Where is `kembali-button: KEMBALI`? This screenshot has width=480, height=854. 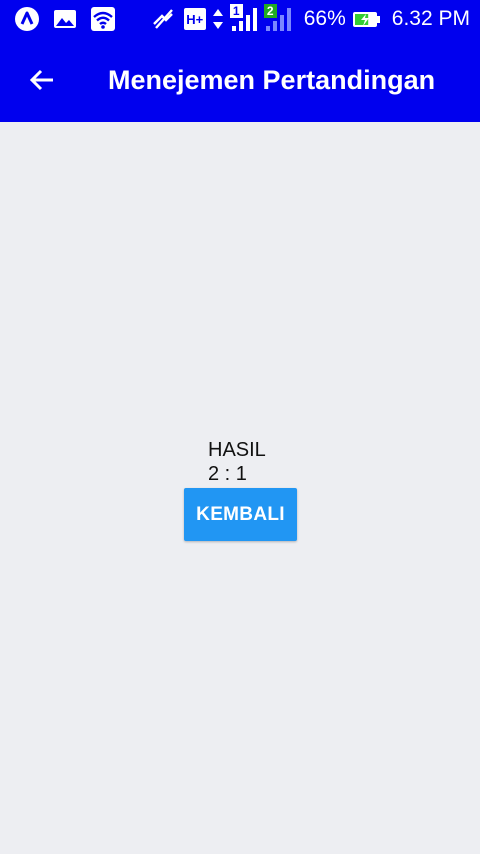
kembali-button: KEMBALI is located at coordinates (240, 514).